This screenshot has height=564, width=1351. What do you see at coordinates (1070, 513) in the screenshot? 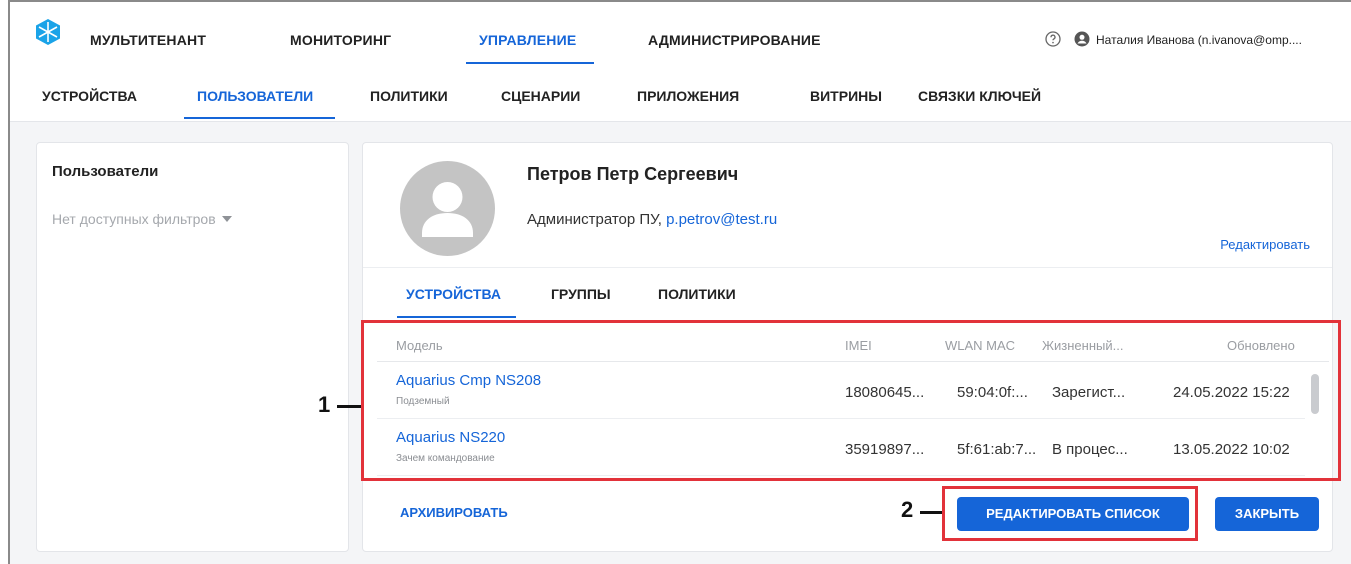
I see `annotation-box-edit-list` at bounding box center [1070, 513].